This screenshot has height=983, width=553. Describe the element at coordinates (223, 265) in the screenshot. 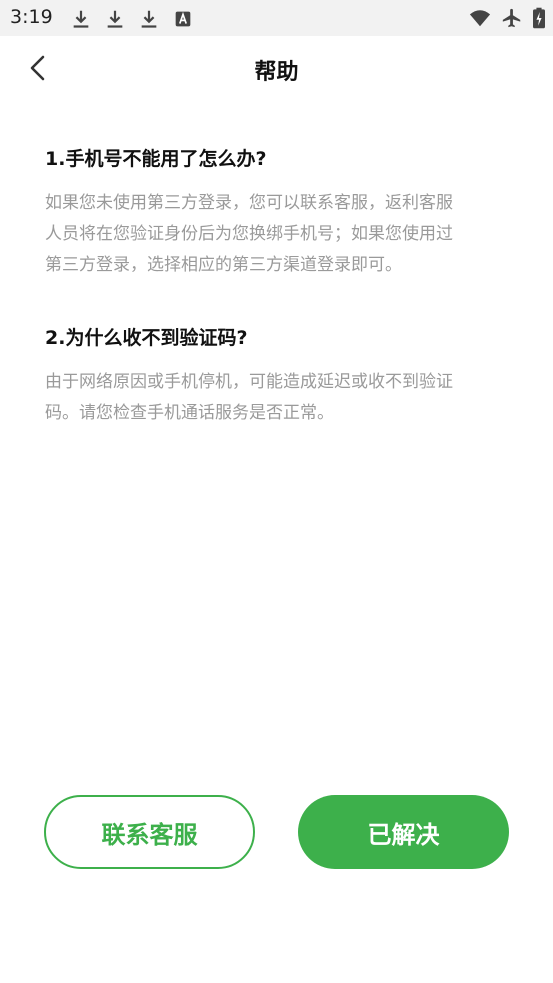

I see `faq-answer-line: 第三方登录，选择相应的第三方渠道登录即可。` at that location.